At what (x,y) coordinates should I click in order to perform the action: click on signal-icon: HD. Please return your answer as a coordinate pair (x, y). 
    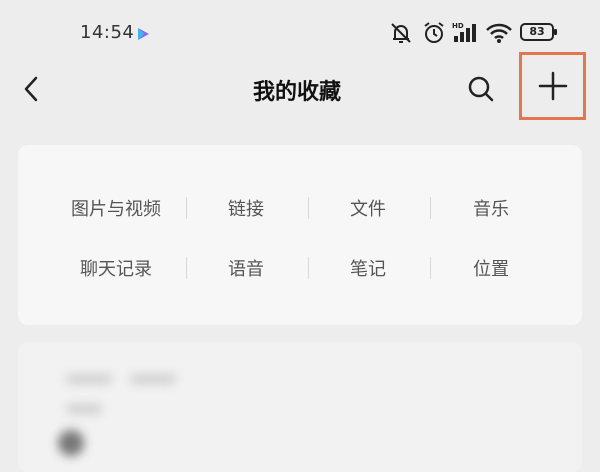
    Looking at the image, I should click on (466, 35).